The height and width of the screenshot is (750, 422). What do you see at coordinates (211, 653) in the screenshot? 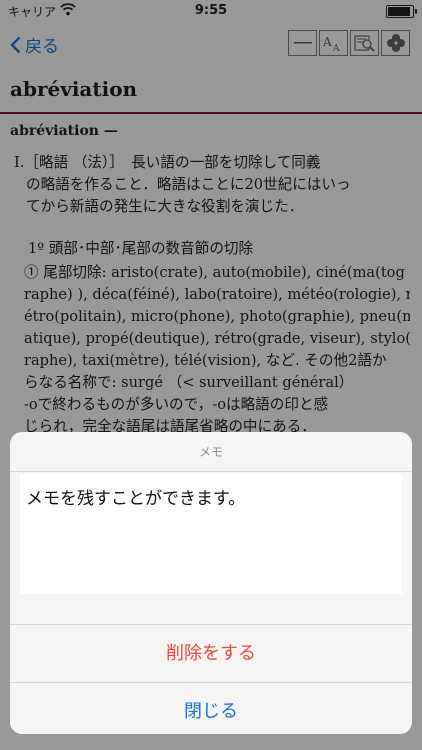
I see `delete-button: 削除をする` at bounding box center [211, 653].